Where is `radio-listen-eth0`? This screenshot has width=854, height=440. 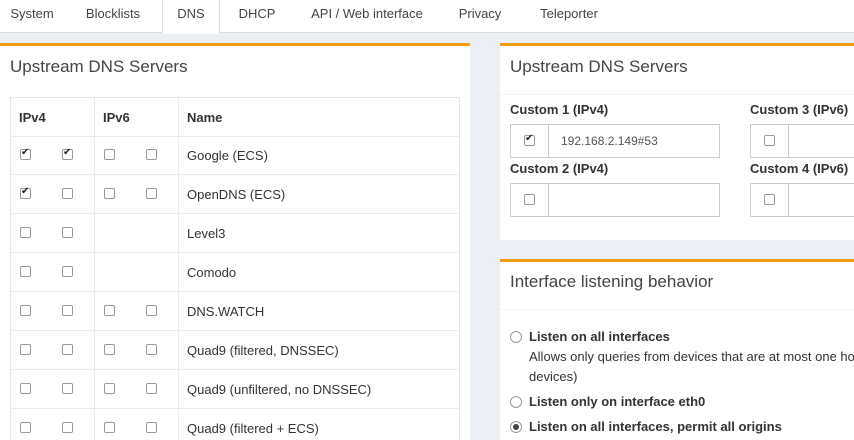 radio-listen-eth0 is located at coordinates (516, 402).